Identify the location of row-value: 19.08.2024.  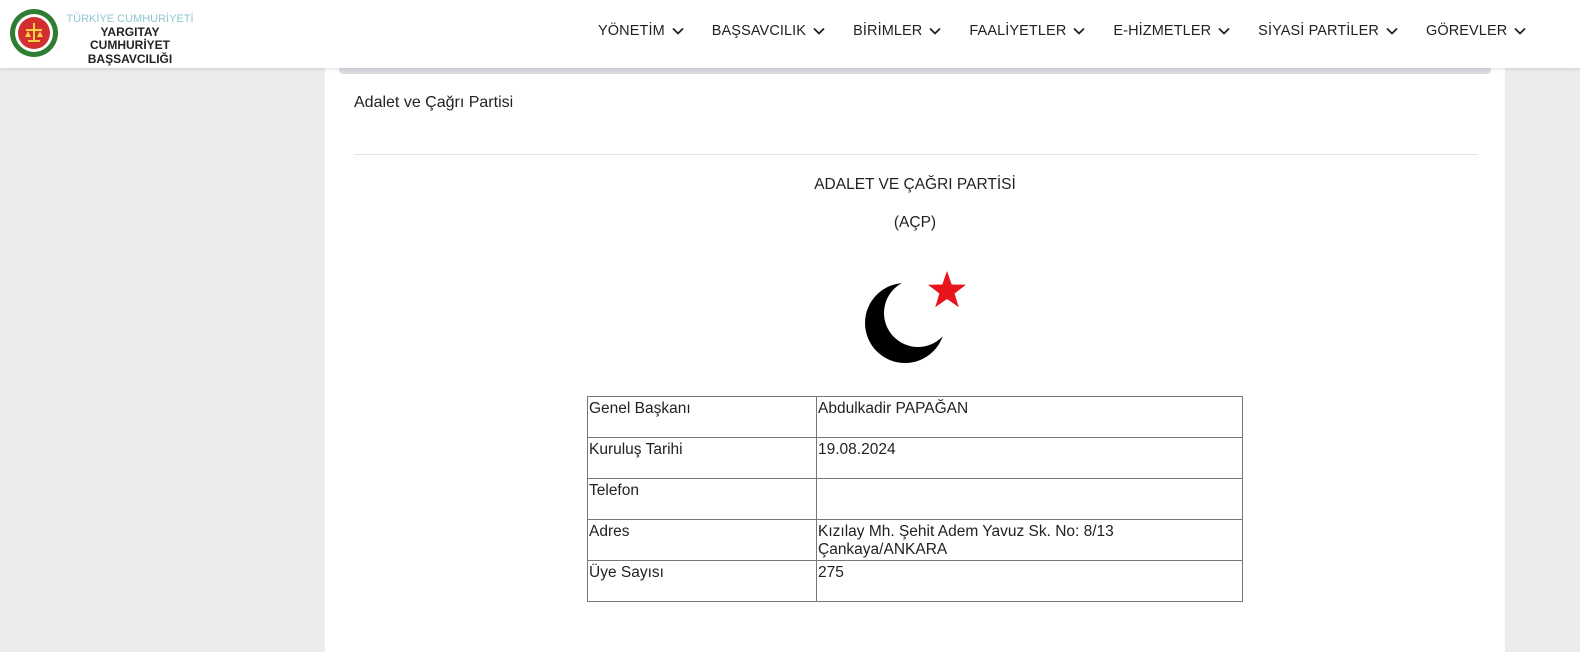
(1029, 458).